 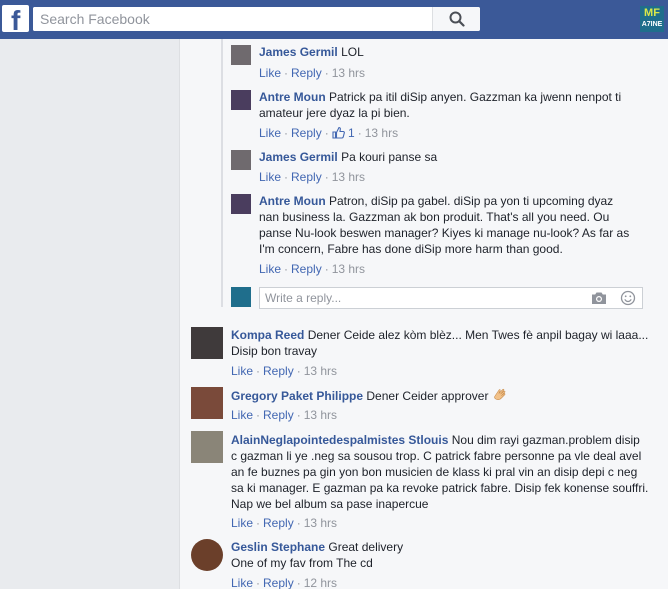 I want to click on like-count: 1, so click(x=351, y=133).